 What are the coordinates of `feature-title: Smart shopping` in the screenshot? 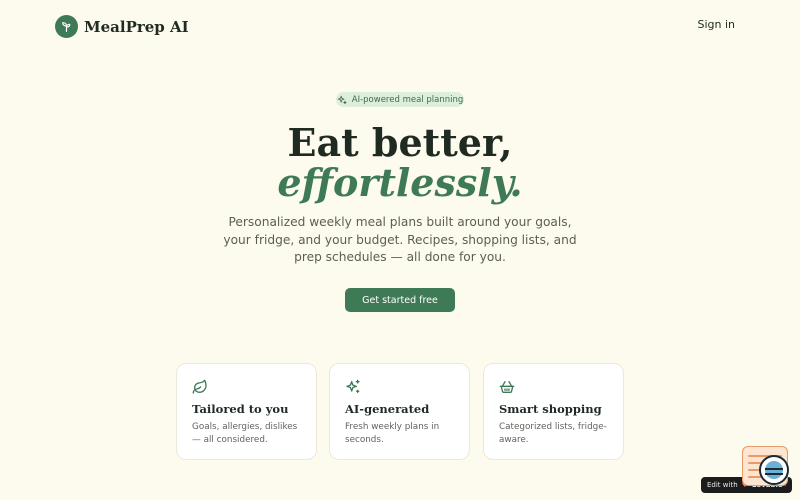 It's located at (550, 409).